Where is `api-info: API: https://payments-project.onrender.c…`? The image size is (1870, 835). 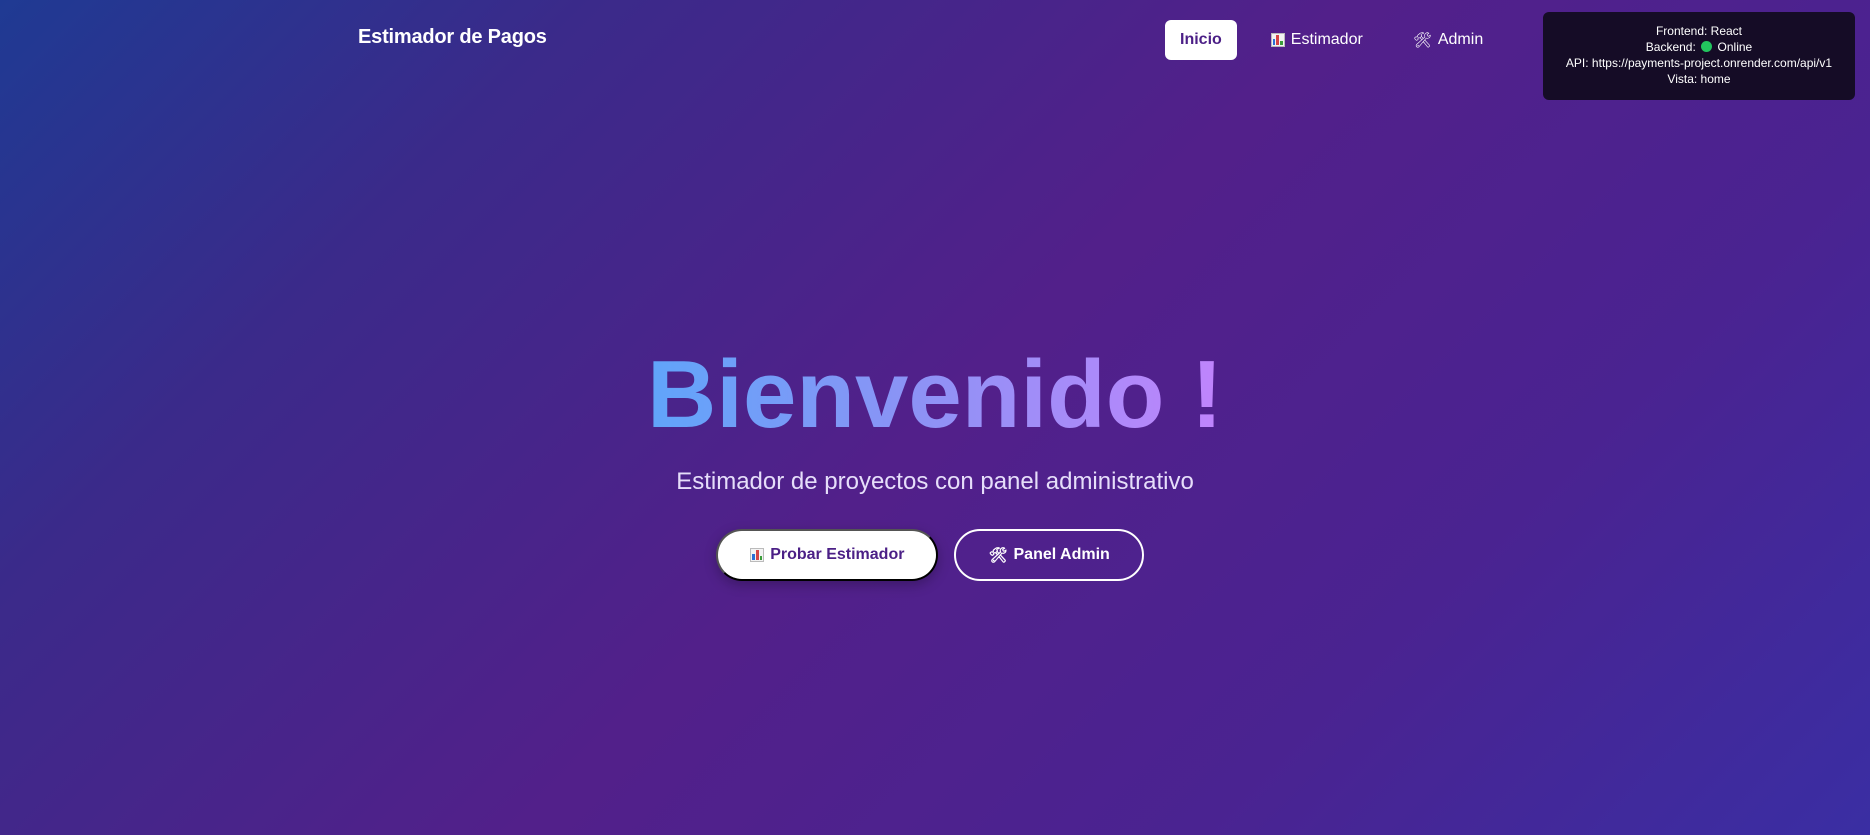
api-info: API: https://payments-project.onrender.c… is located at coordinates (1699, 63).